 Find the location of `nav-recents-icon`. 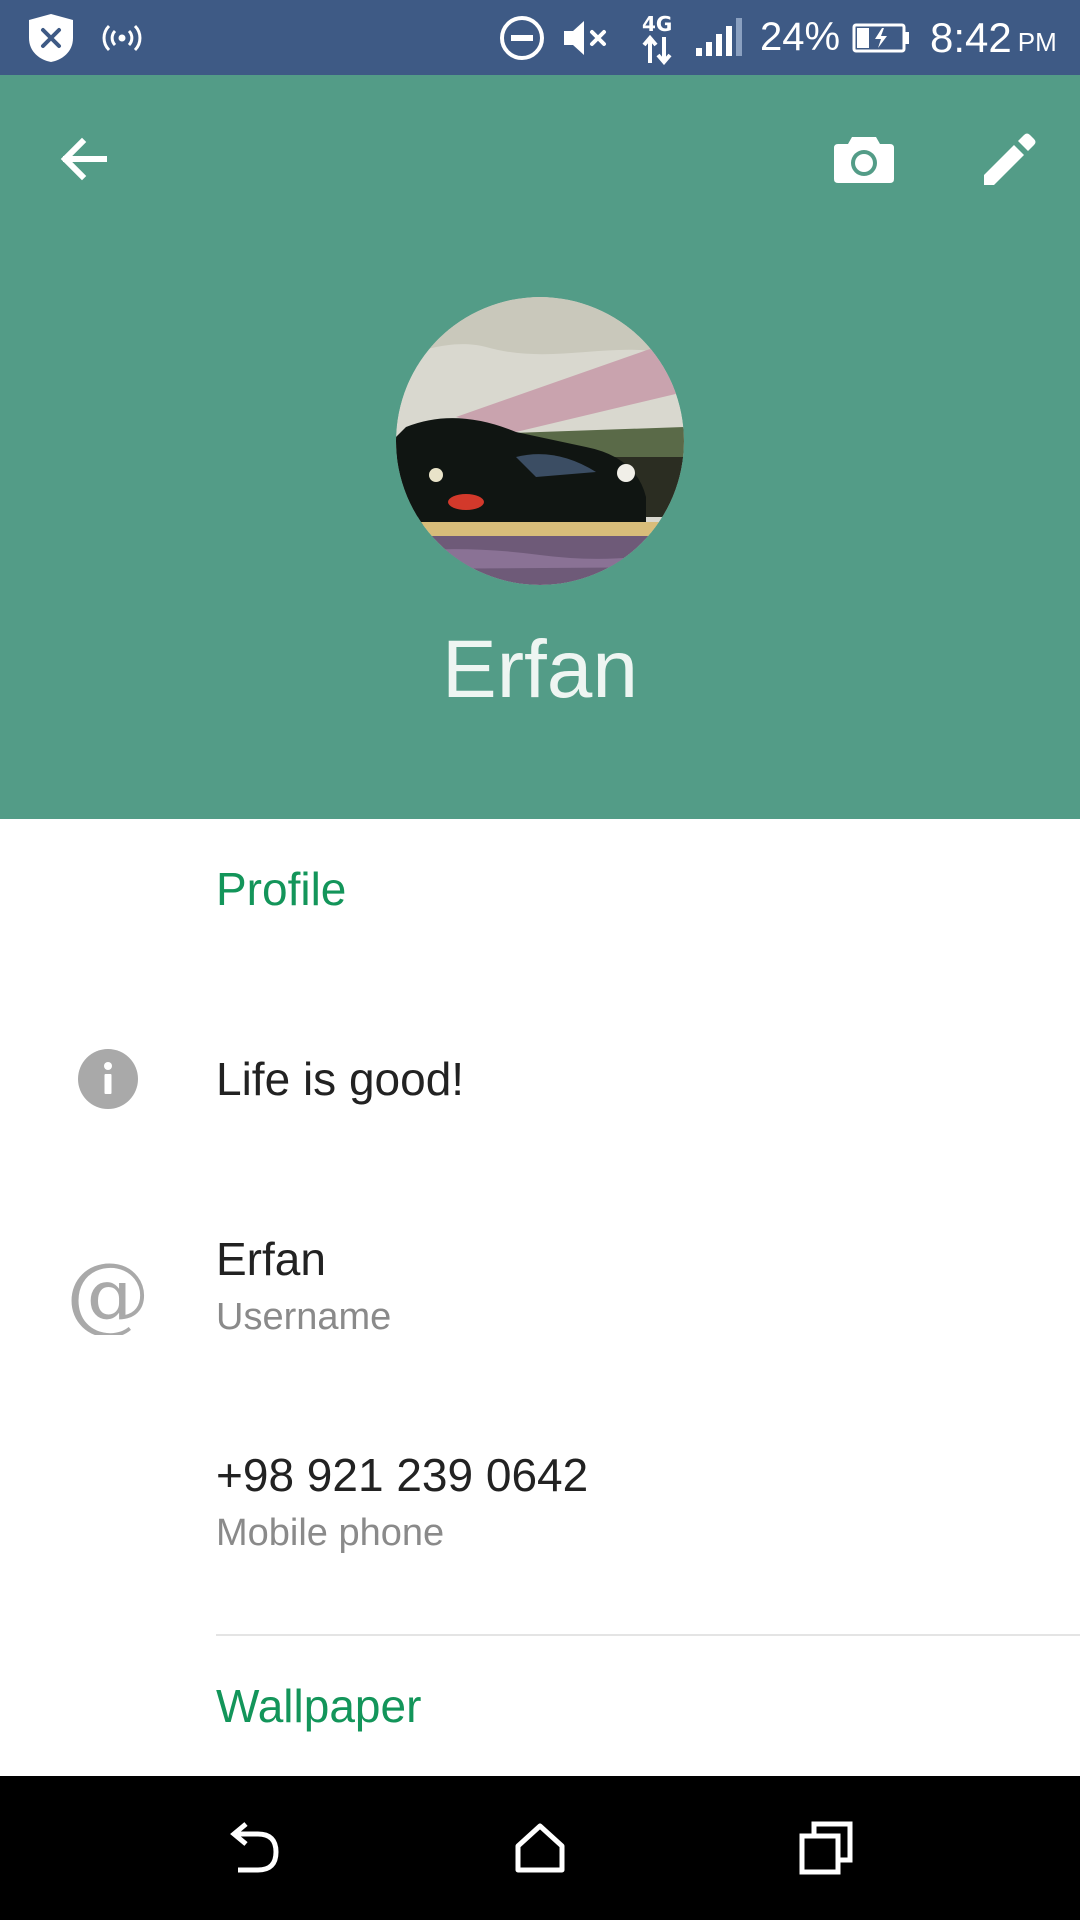

nav-recents-icon is located at coordinates (826, 1848).